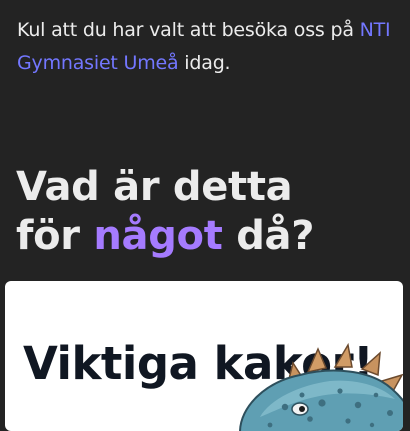 The image size is (410, 431). Describe the element at coordinates (188, 30) in the screenshot. I see `intro-before-link: Kul att du har valt att besöka oss på` at that location.